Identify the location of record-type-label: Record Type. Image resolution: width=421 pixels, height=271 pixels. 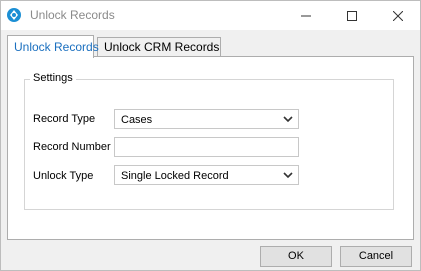
(64, 119).